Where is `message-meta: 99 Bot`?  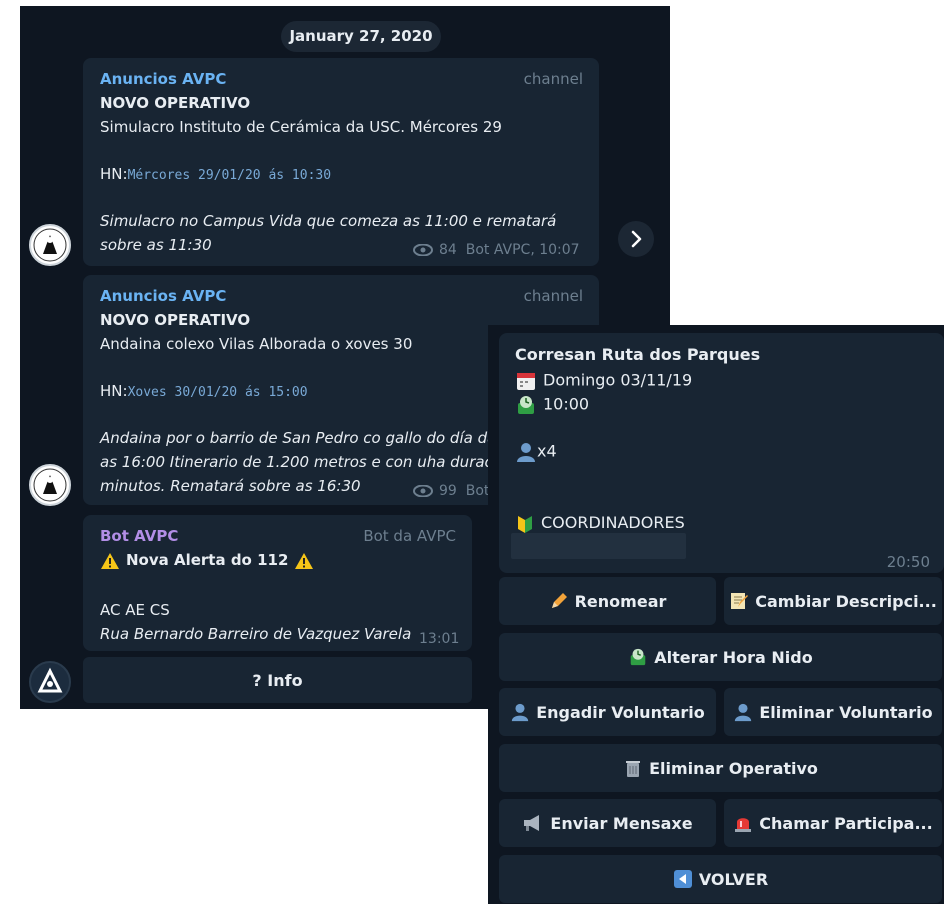 message-meta: 99 Bot is located at coordinates (451, 491).